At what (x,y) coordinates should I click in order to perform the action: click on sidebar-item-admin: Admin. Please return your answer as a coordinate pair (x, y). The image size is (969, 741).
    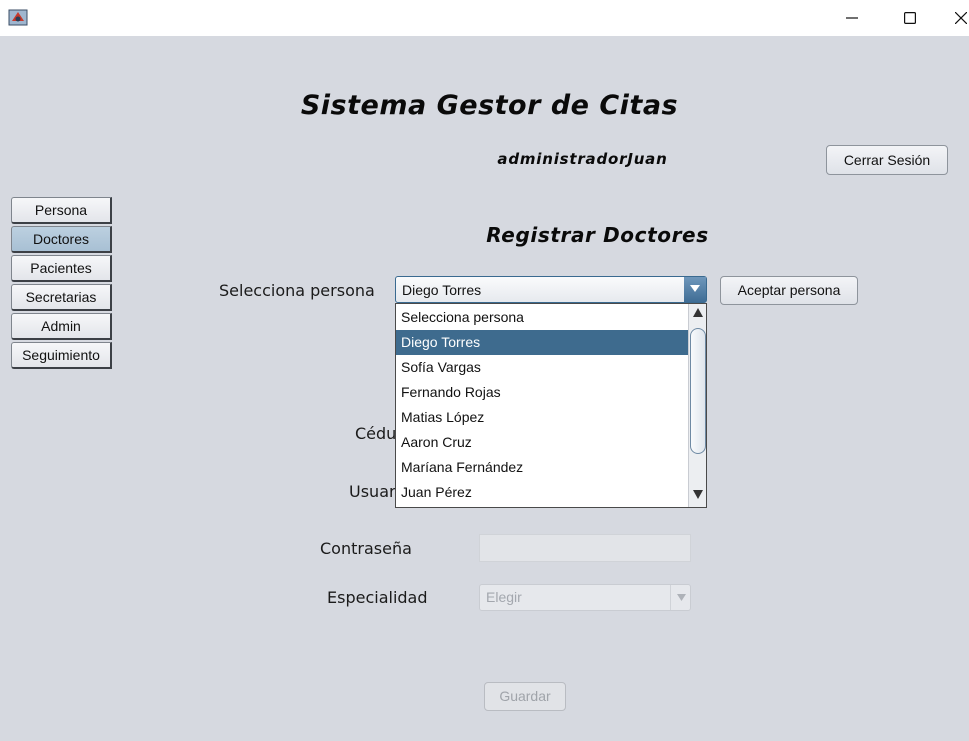
    Looking at the image, I should click on (61, 326).